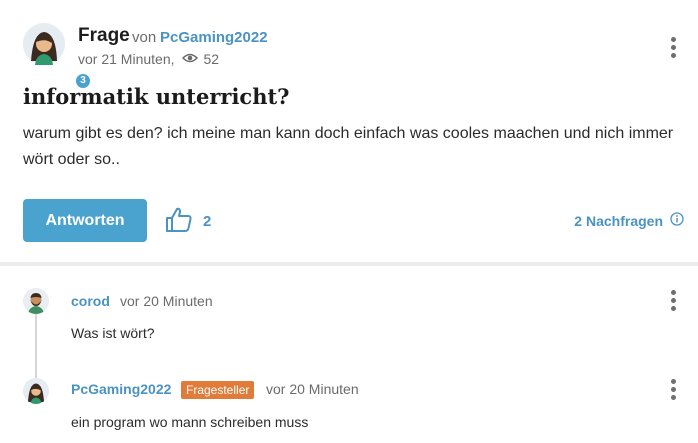  I want to click on author-avatar: 3, so click(57, 56).